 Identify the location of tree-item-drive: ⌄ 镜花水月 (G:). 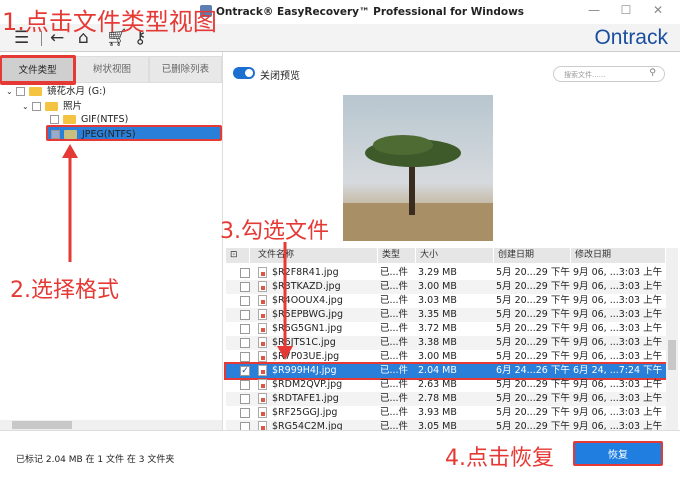
(56, 91).